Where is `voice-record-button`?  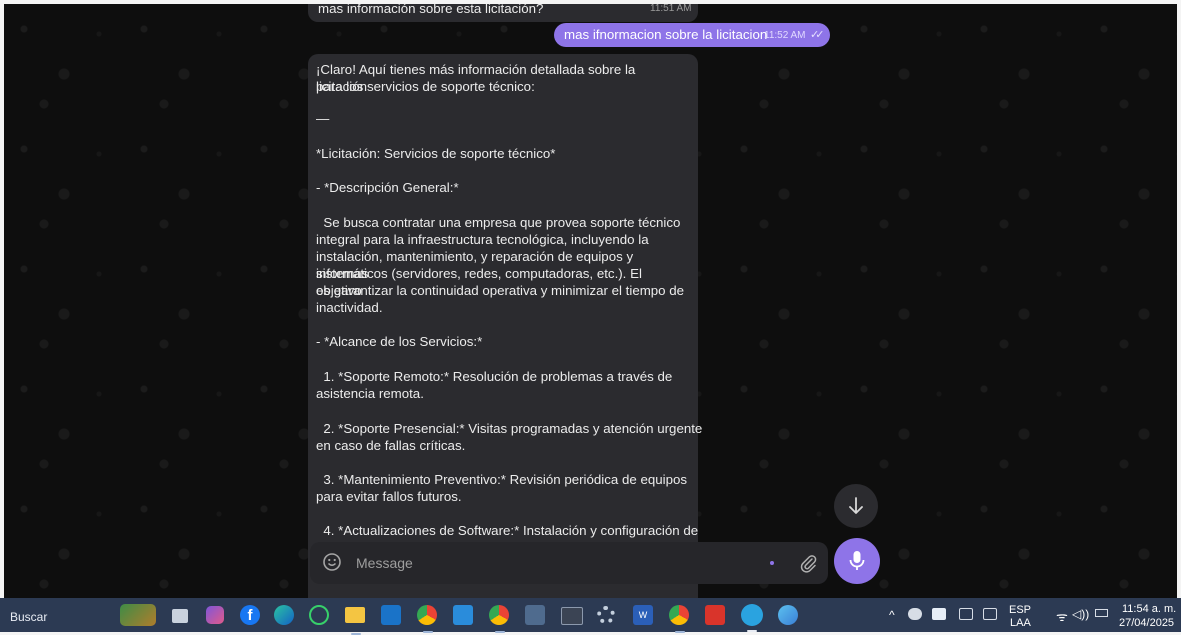
voice-record-button is located at coordinates (857, 561).